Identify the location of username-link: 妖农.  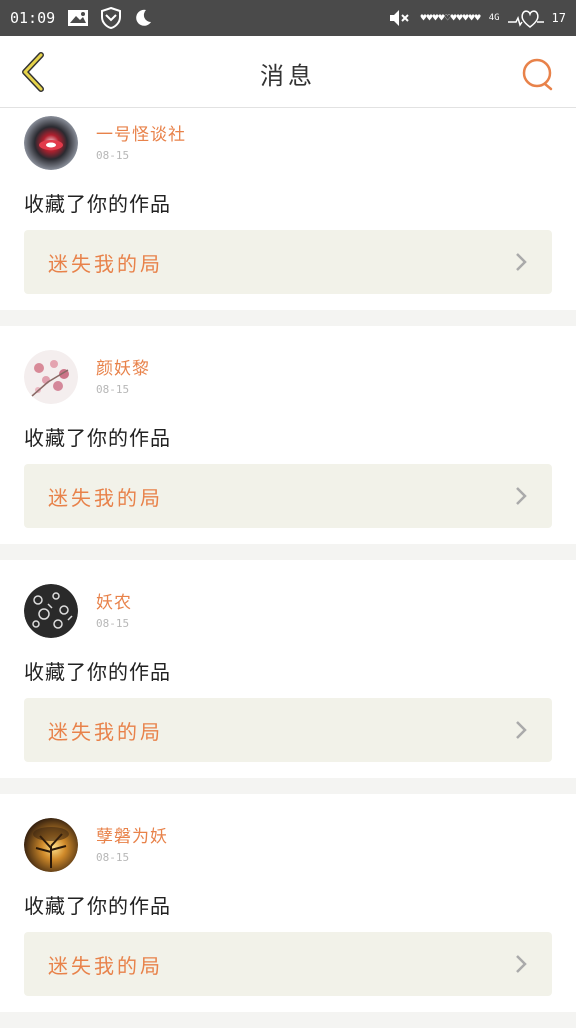
(114, 600).